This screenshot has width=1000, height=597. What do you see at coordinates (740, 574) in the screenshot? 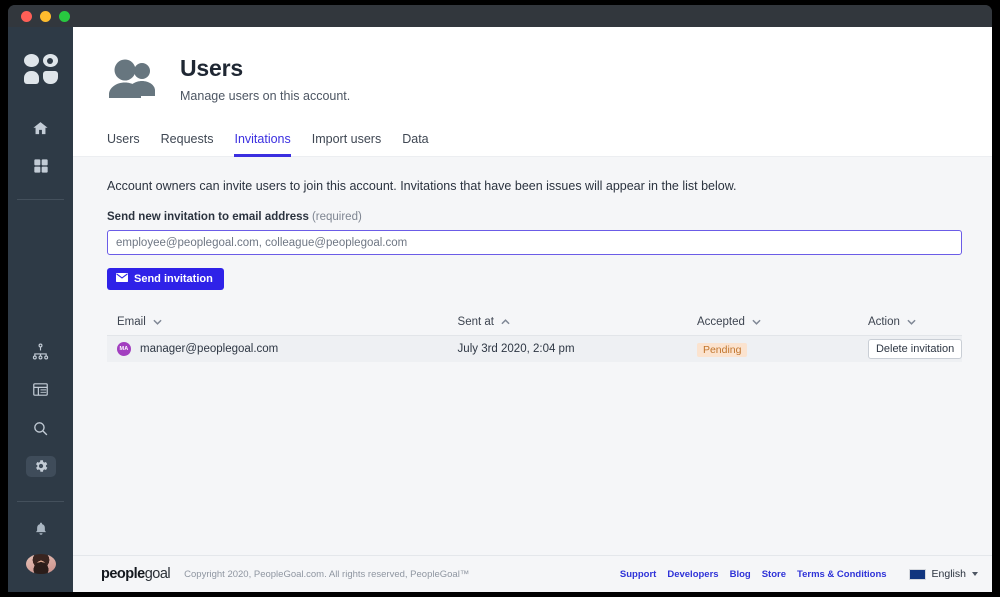
I see `footer-link-blog: Blog` at bounding box center [740, 574].